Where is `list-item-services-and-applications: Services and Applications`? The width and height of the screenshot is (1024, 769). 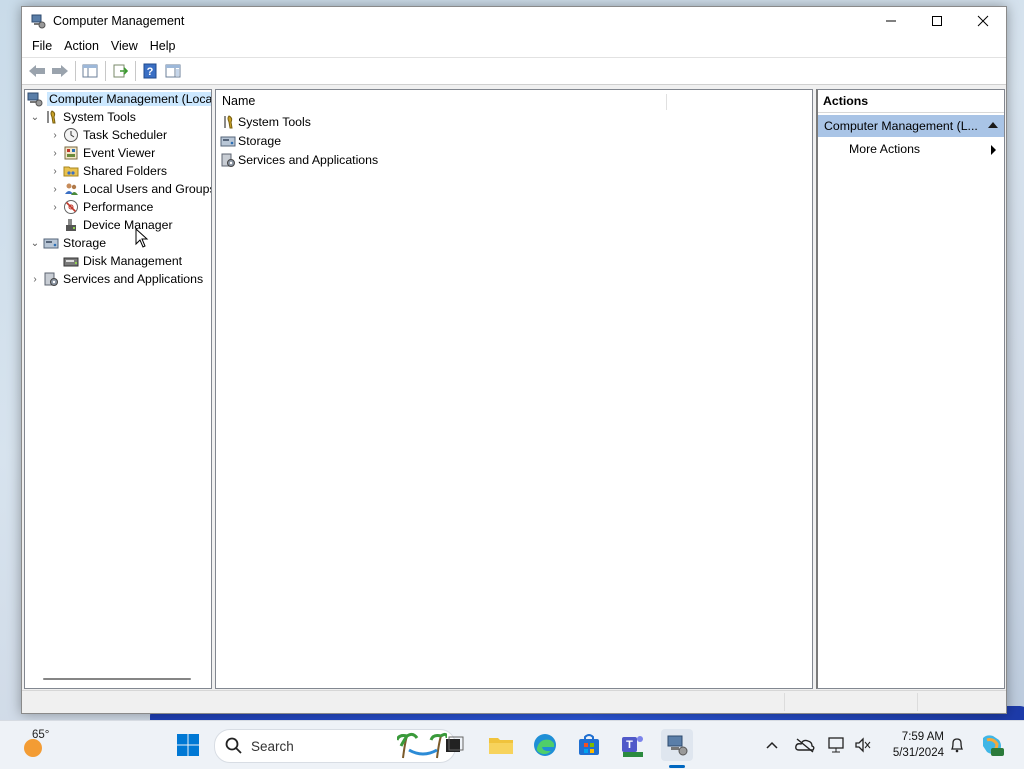 list-item-services-and-applications: Services and Applications is located at coordinates (514, 159).